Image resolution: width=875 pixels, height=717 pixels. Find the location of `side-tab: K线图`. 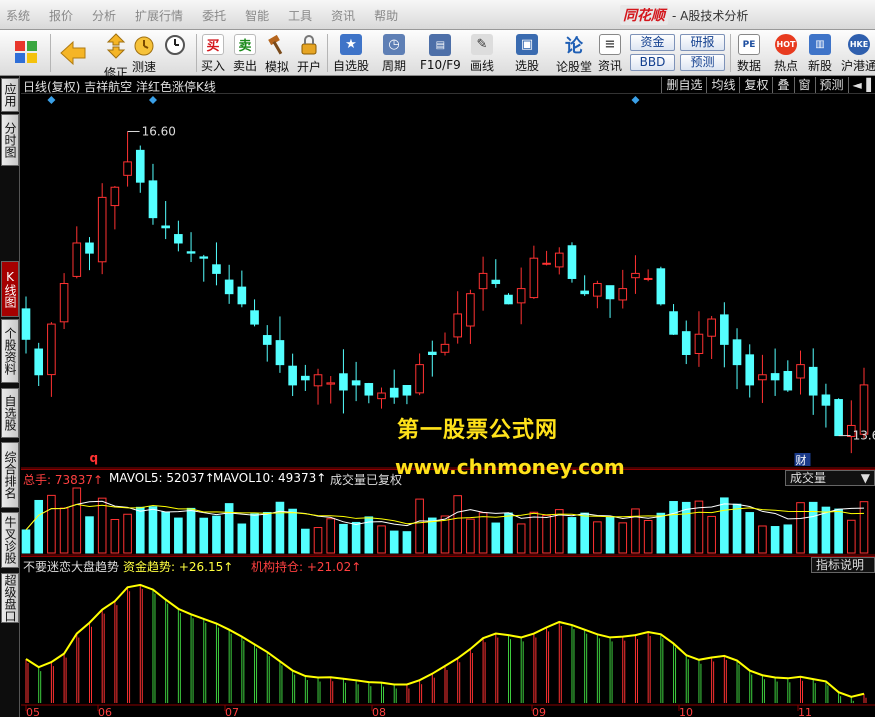

side-tab: K线图 is located at coordinates (10, 289).